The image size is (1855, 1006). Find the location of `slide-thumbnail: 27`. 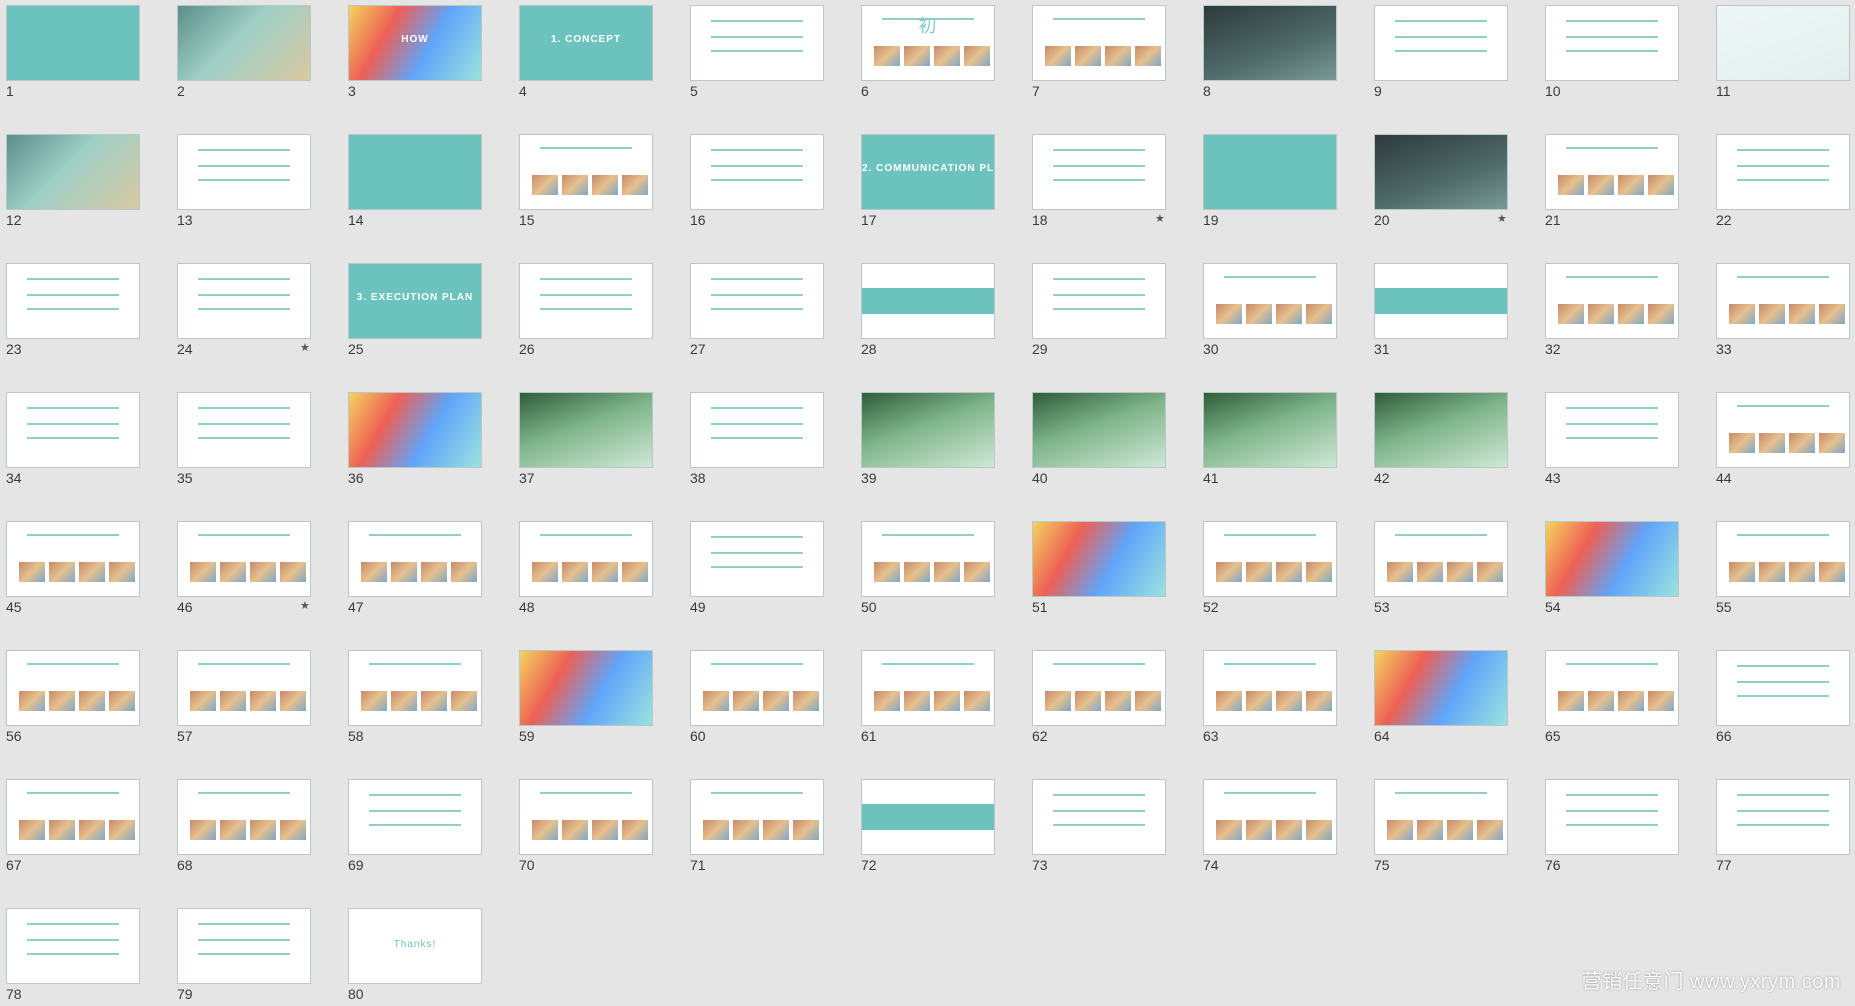

slide-thumbnail: 27 is located at coordinates (774, 326).